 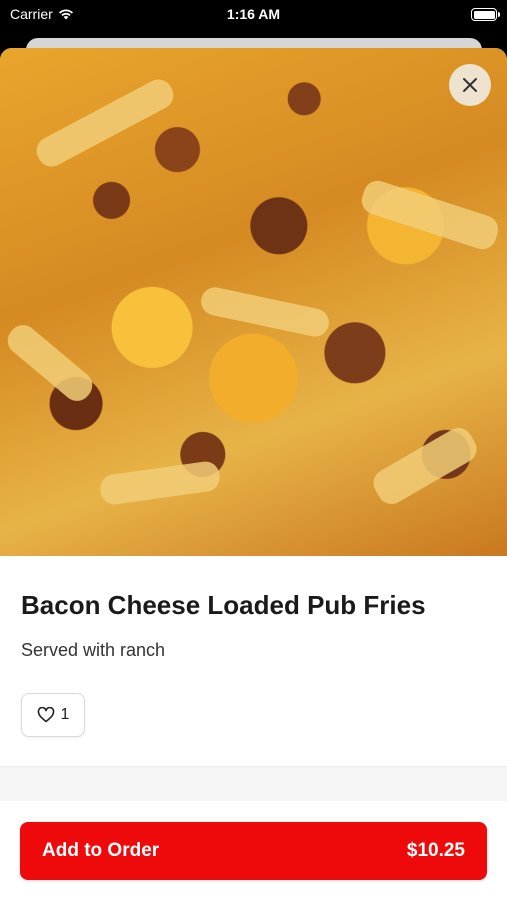 I want to click on order-footer: Add to Order $10.25, so click(x=253, y=850).